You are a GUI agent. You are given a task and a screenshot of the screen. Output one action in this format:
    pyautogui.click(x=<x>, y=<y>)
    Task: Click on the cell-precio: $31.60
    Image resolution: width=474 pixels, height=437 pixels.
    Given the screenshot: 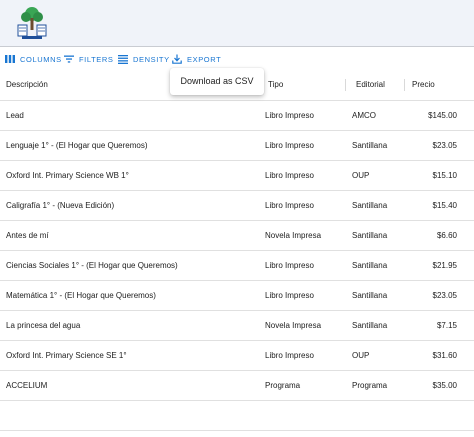 What is the action you would take?
    pyautogui.click(x=444, y=355)
    